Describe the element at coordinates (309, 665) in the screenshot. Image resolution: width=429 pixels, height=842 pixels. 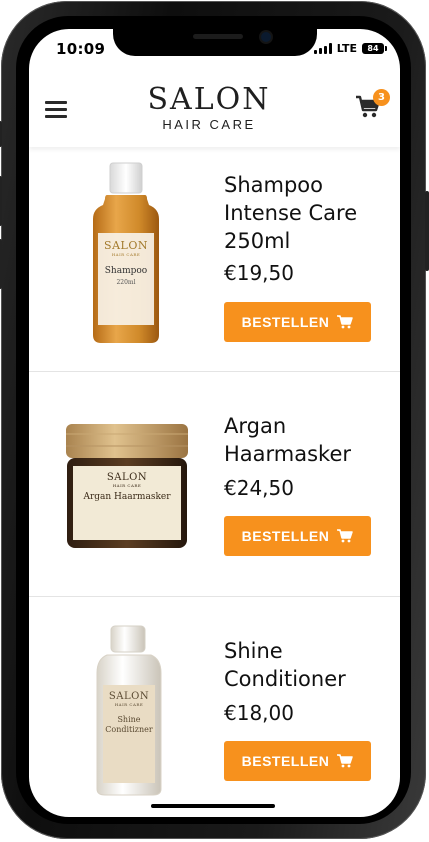
I see `product-name: Shine Conditioner` at that location.